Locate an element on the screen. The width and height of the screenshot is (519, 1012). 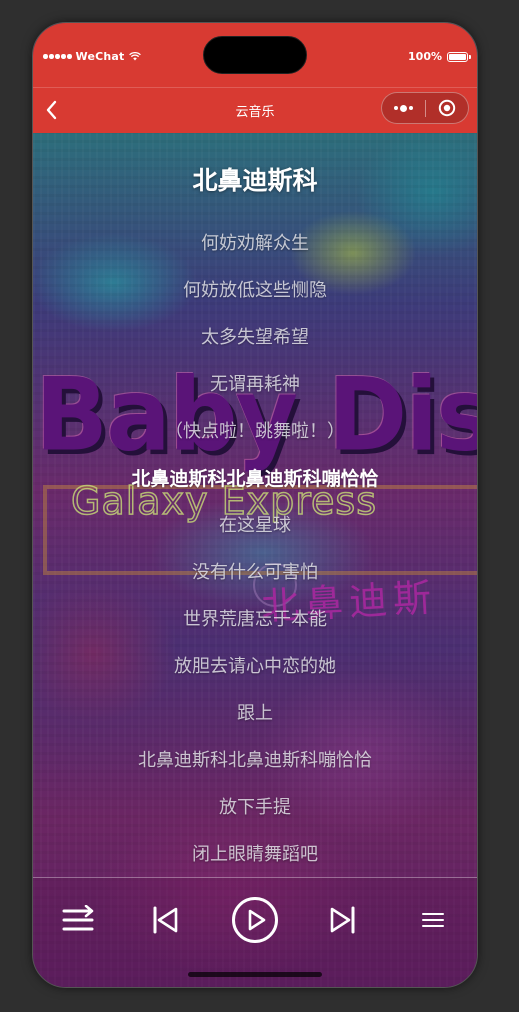
previous-icon is located at coordinates (165, 920).